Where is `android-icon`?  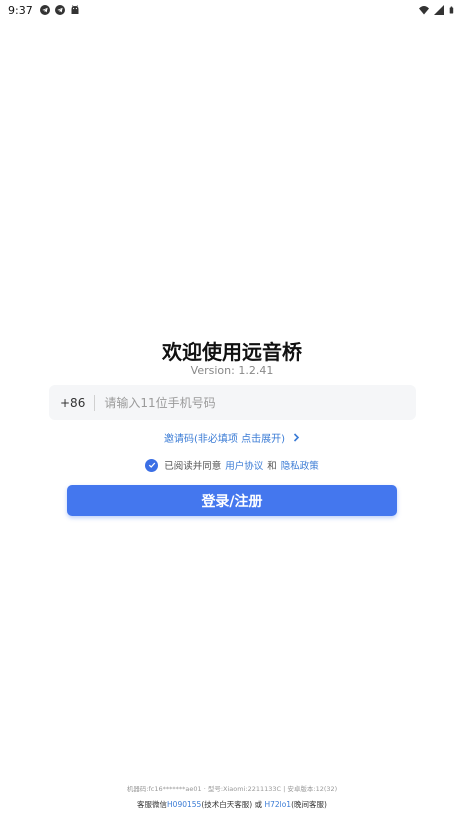 android-icon is located at coordinates (75, 9).